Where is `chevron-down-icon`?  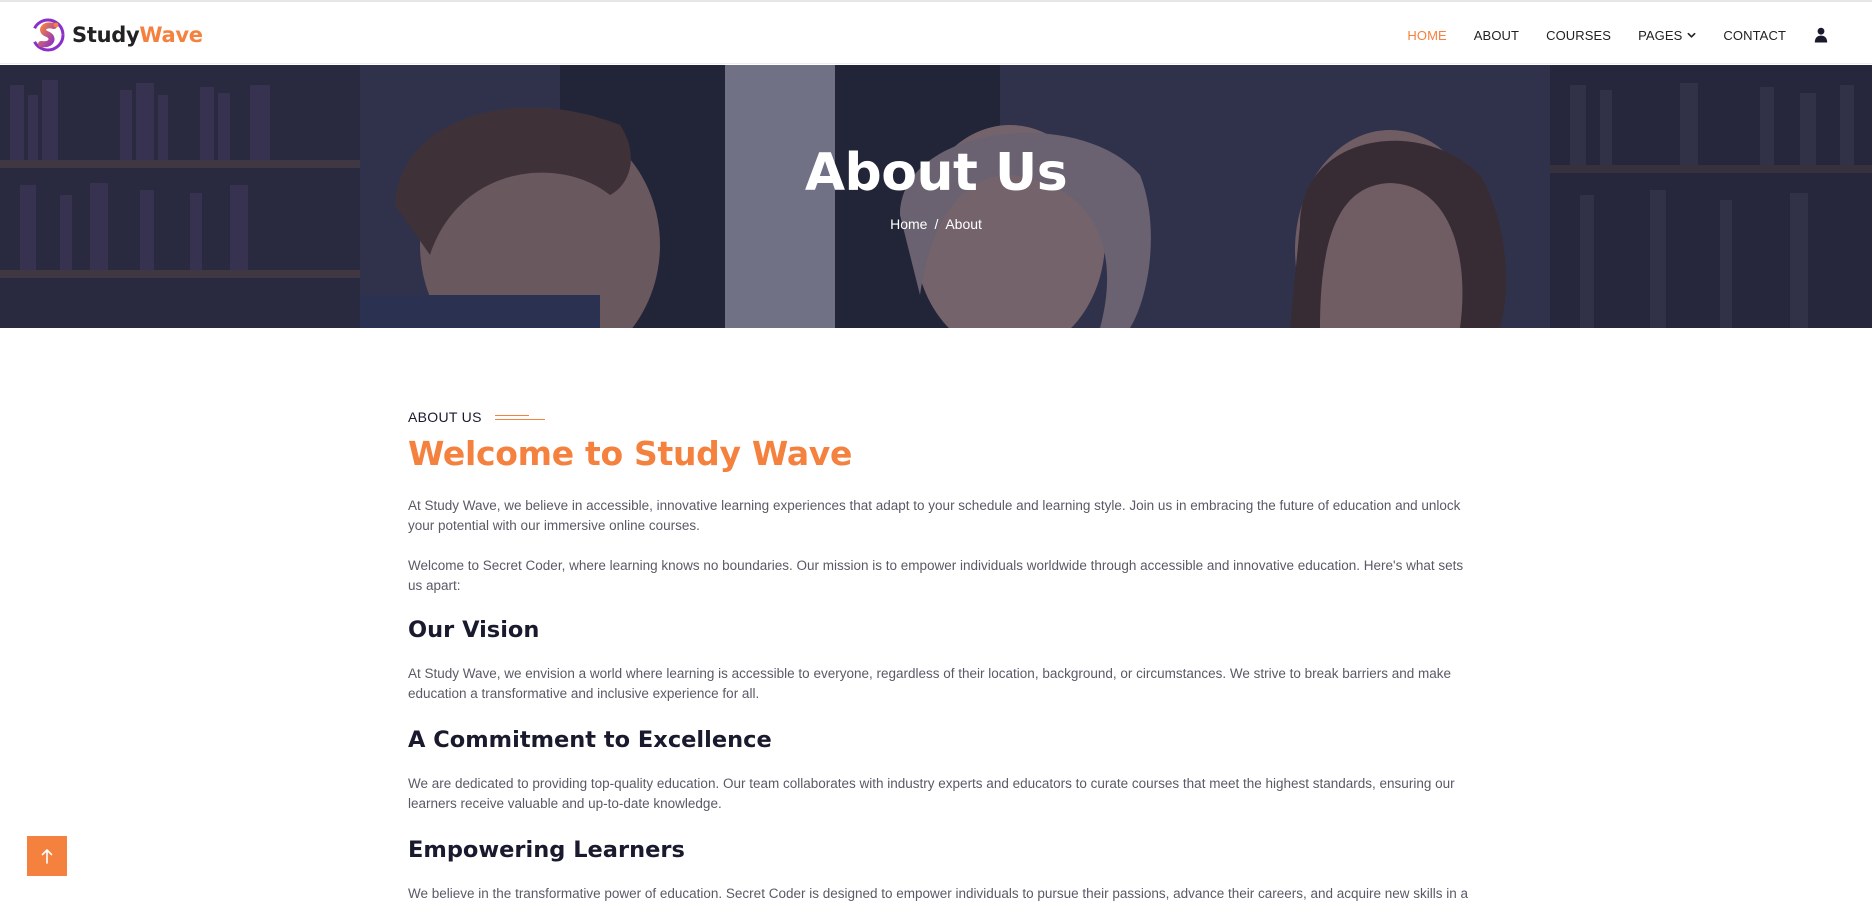
chevron-down-icon is located at coordinates (1691, 35).